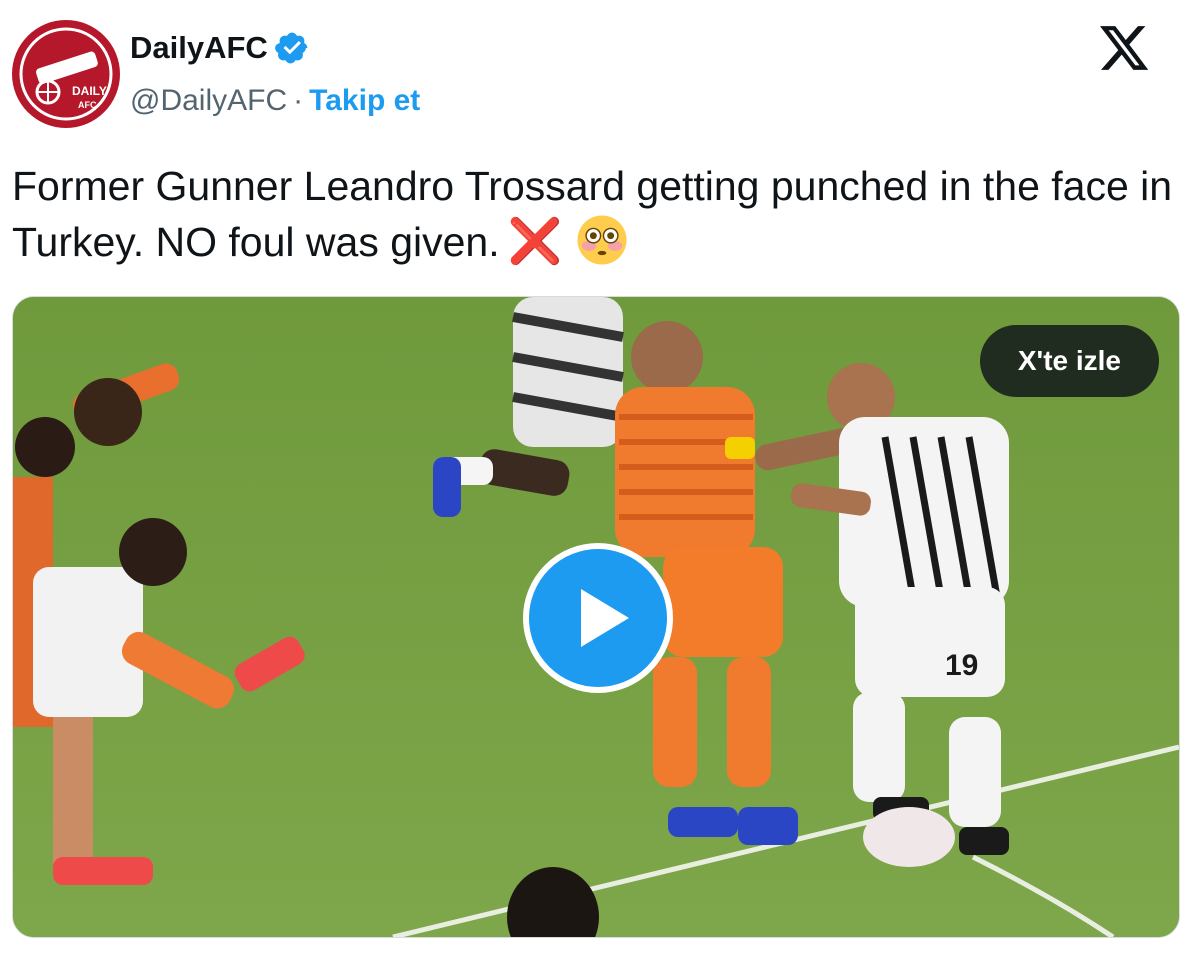 The image size is (1200, 963). I want to click on flushed-face-icon, so click(602, 240).